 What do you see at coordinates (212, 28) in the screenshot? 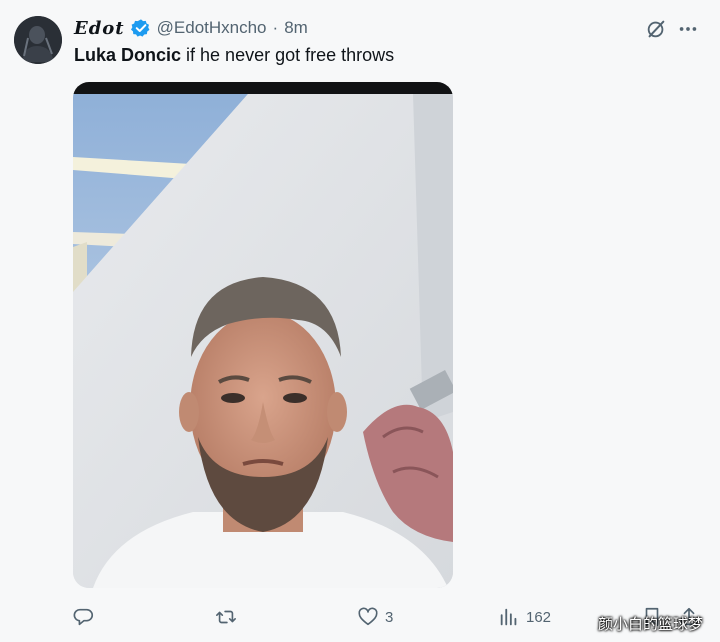
I see `author-handle: @EdotHxncho` at bounding box center [212, 28].